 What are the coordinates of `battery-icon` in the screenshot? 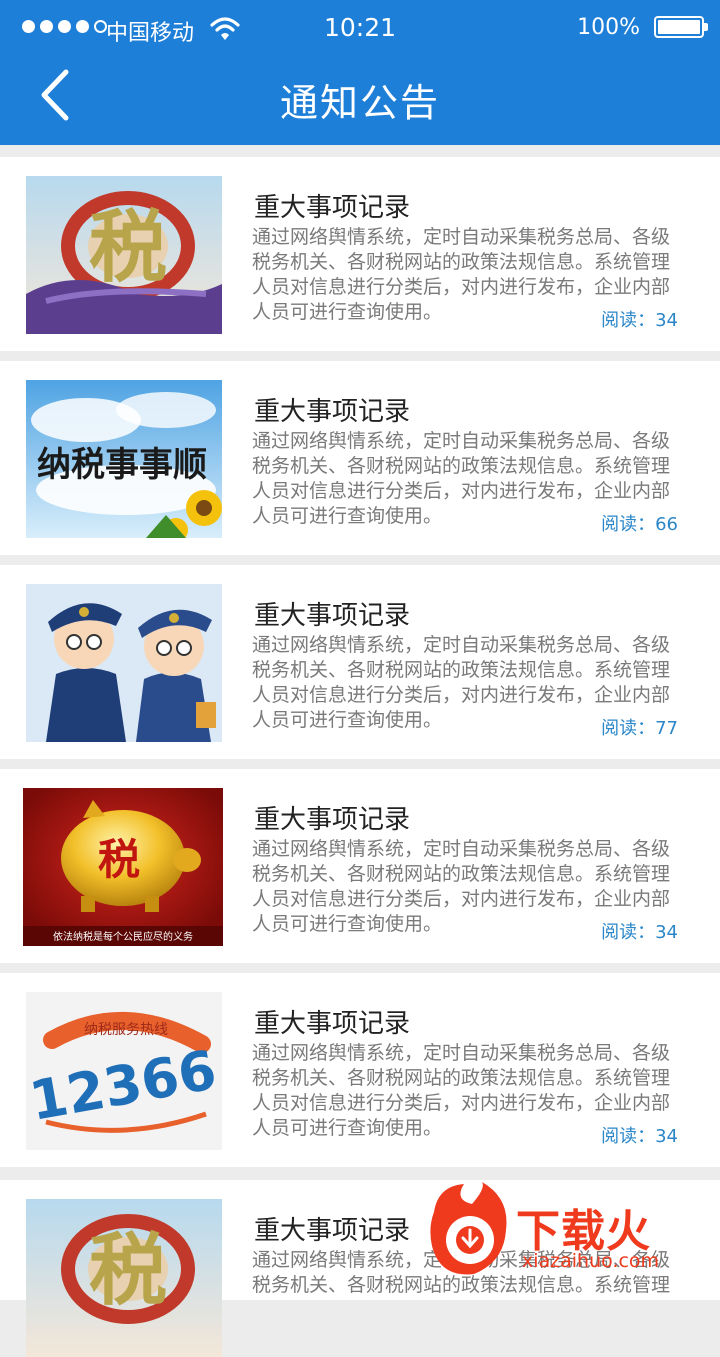 It's located at (681, 27).